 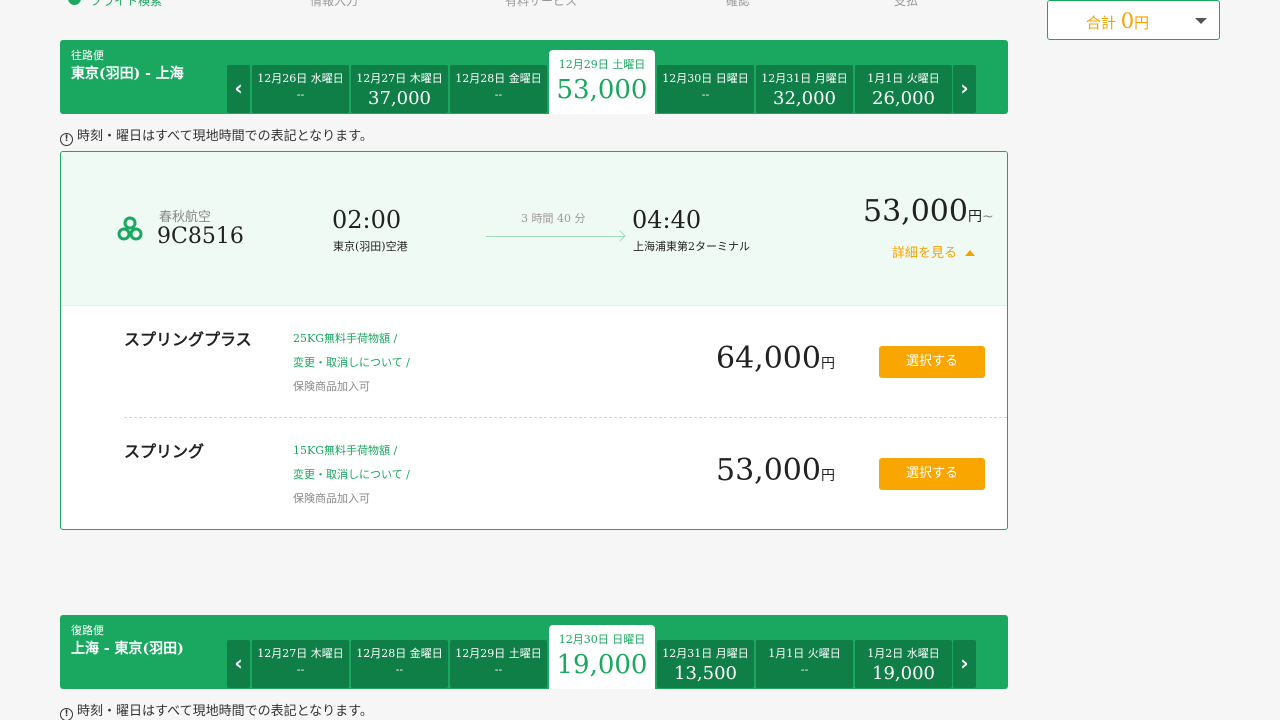 What do you see at coordinates (127, 649) in the screenshot?
I see `return-route: 上海 - 東京(羽田)` at bounding box center [127, 649].